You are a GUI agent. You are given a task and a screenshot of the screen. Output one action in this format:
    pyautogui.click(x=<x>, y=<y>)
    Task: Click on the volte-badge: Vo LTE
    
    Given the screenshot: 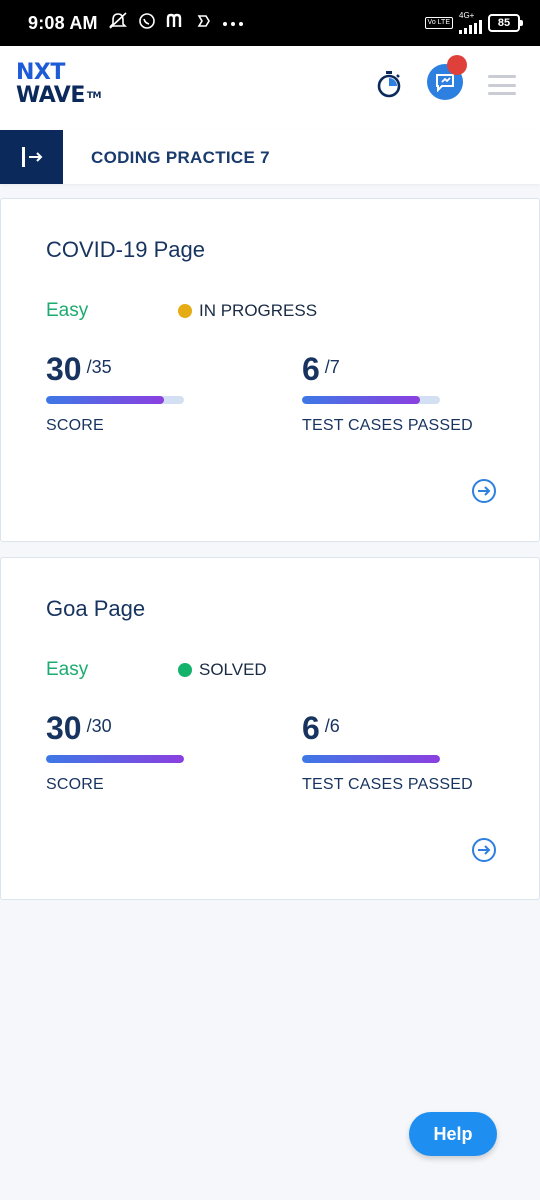 What is the action you would take?
    pyautogui.click(x=438, y=23)
    